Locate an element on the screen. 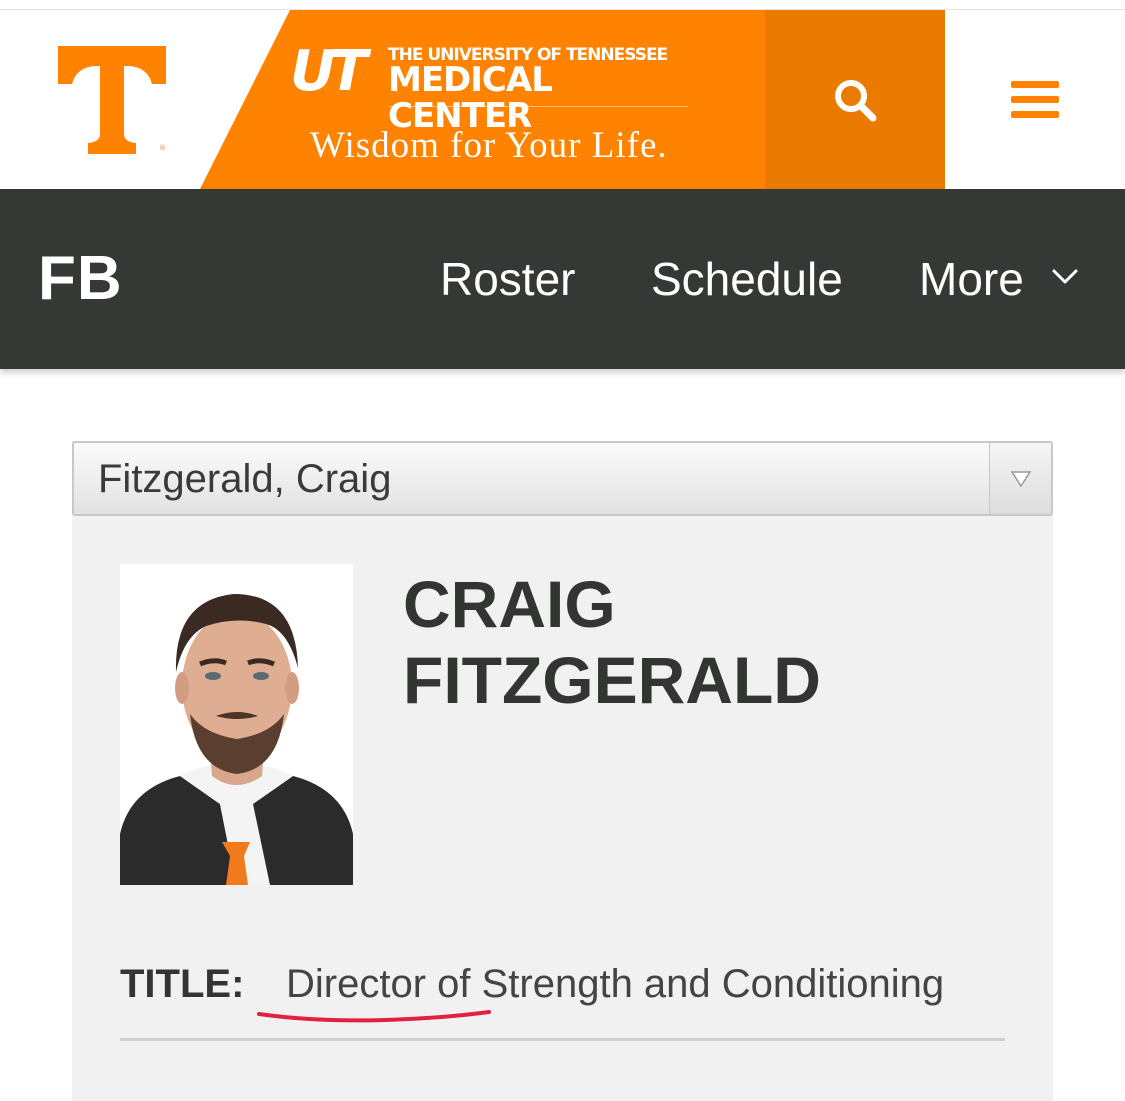 Image resolution: width=1125 pixels, height=1101 pixels. headshot-photo is located at coordinates (236, 724).